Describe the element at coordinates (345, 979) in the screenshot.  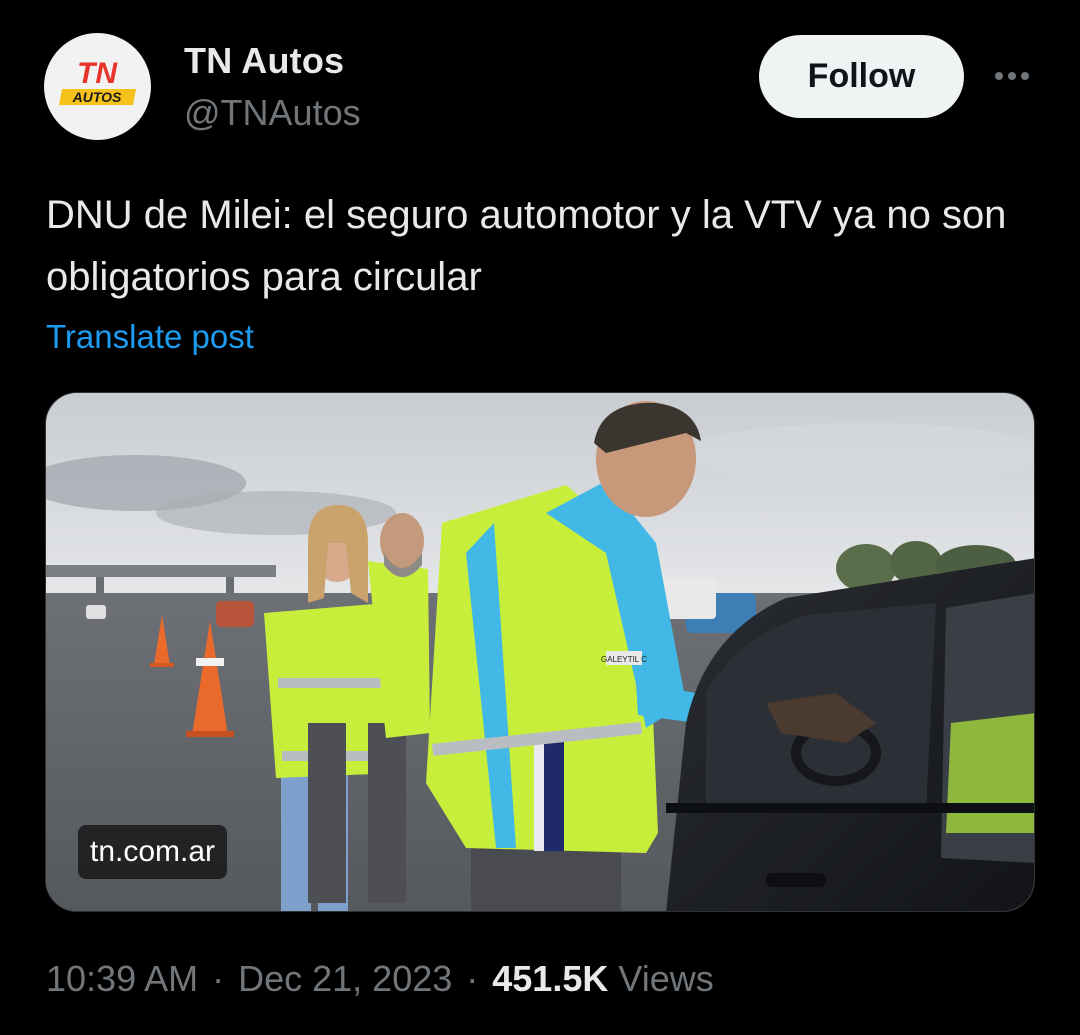
I see `post-date: Dec 21, 2023` at that location.